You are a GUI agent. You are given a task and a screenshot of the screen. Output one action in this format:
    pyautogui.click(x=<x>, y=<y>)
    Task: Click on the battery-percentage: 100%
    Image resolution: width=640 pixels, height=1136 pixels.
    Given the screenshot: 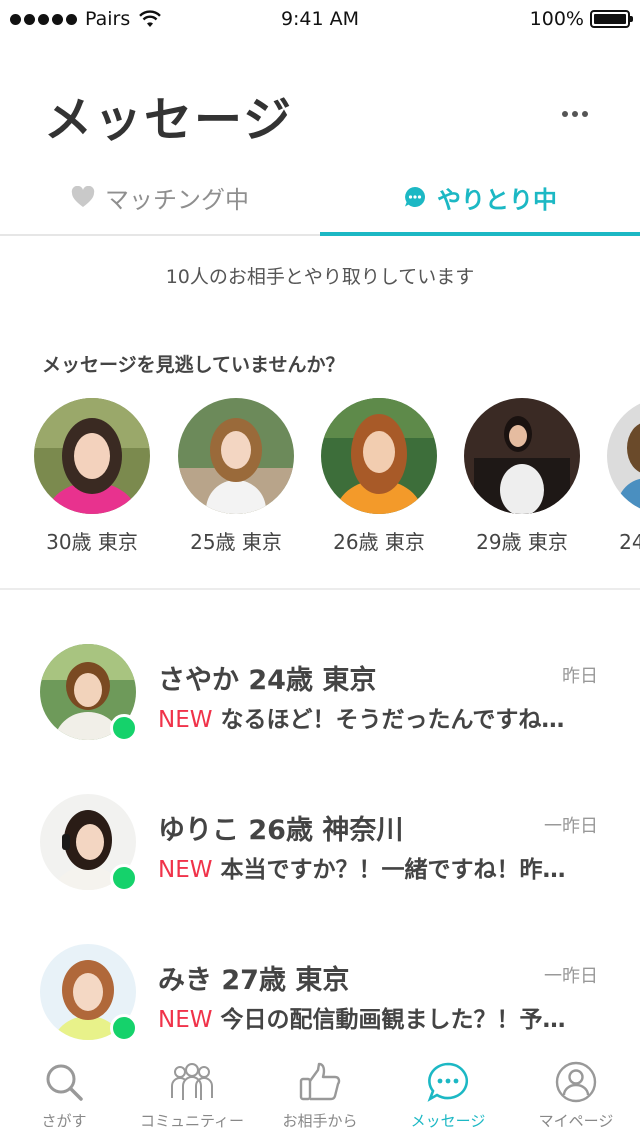 What is the action you would take?
    pyautogui.click(x=556, y=19)
    